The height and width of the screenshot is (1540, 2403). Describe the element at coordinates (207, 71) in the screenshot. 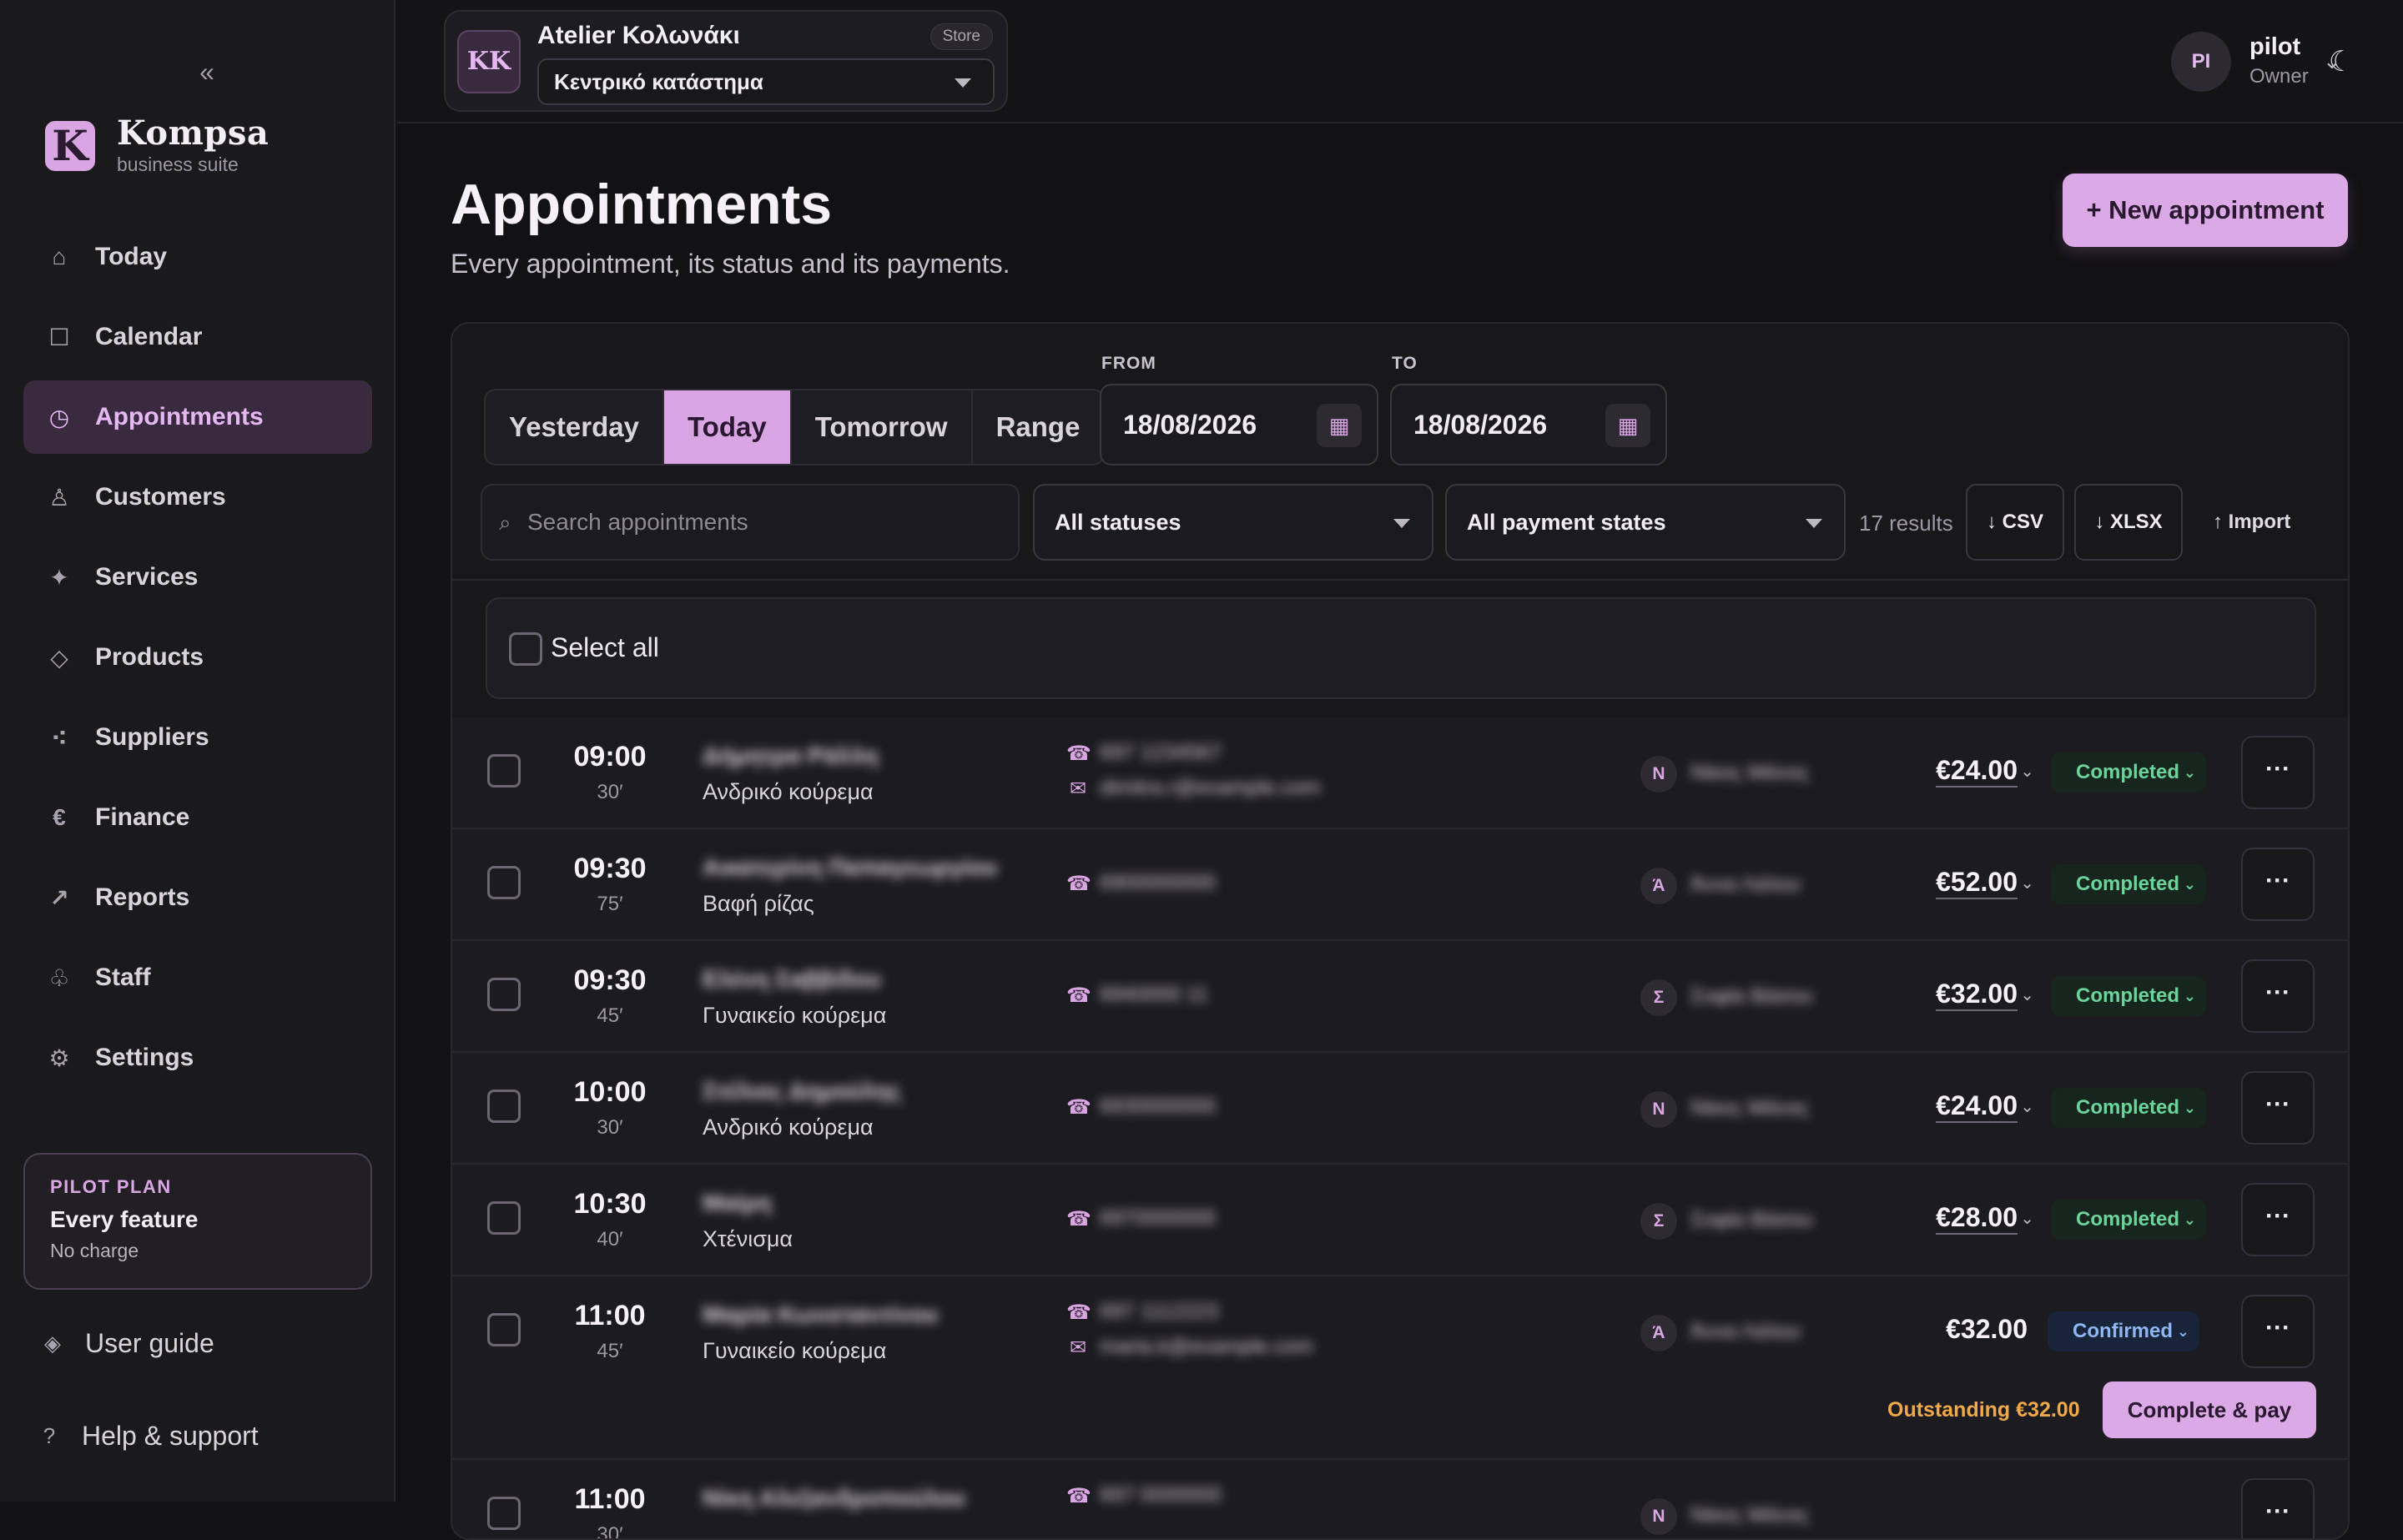

I see `collapse-sidebar-button: «` at that location.